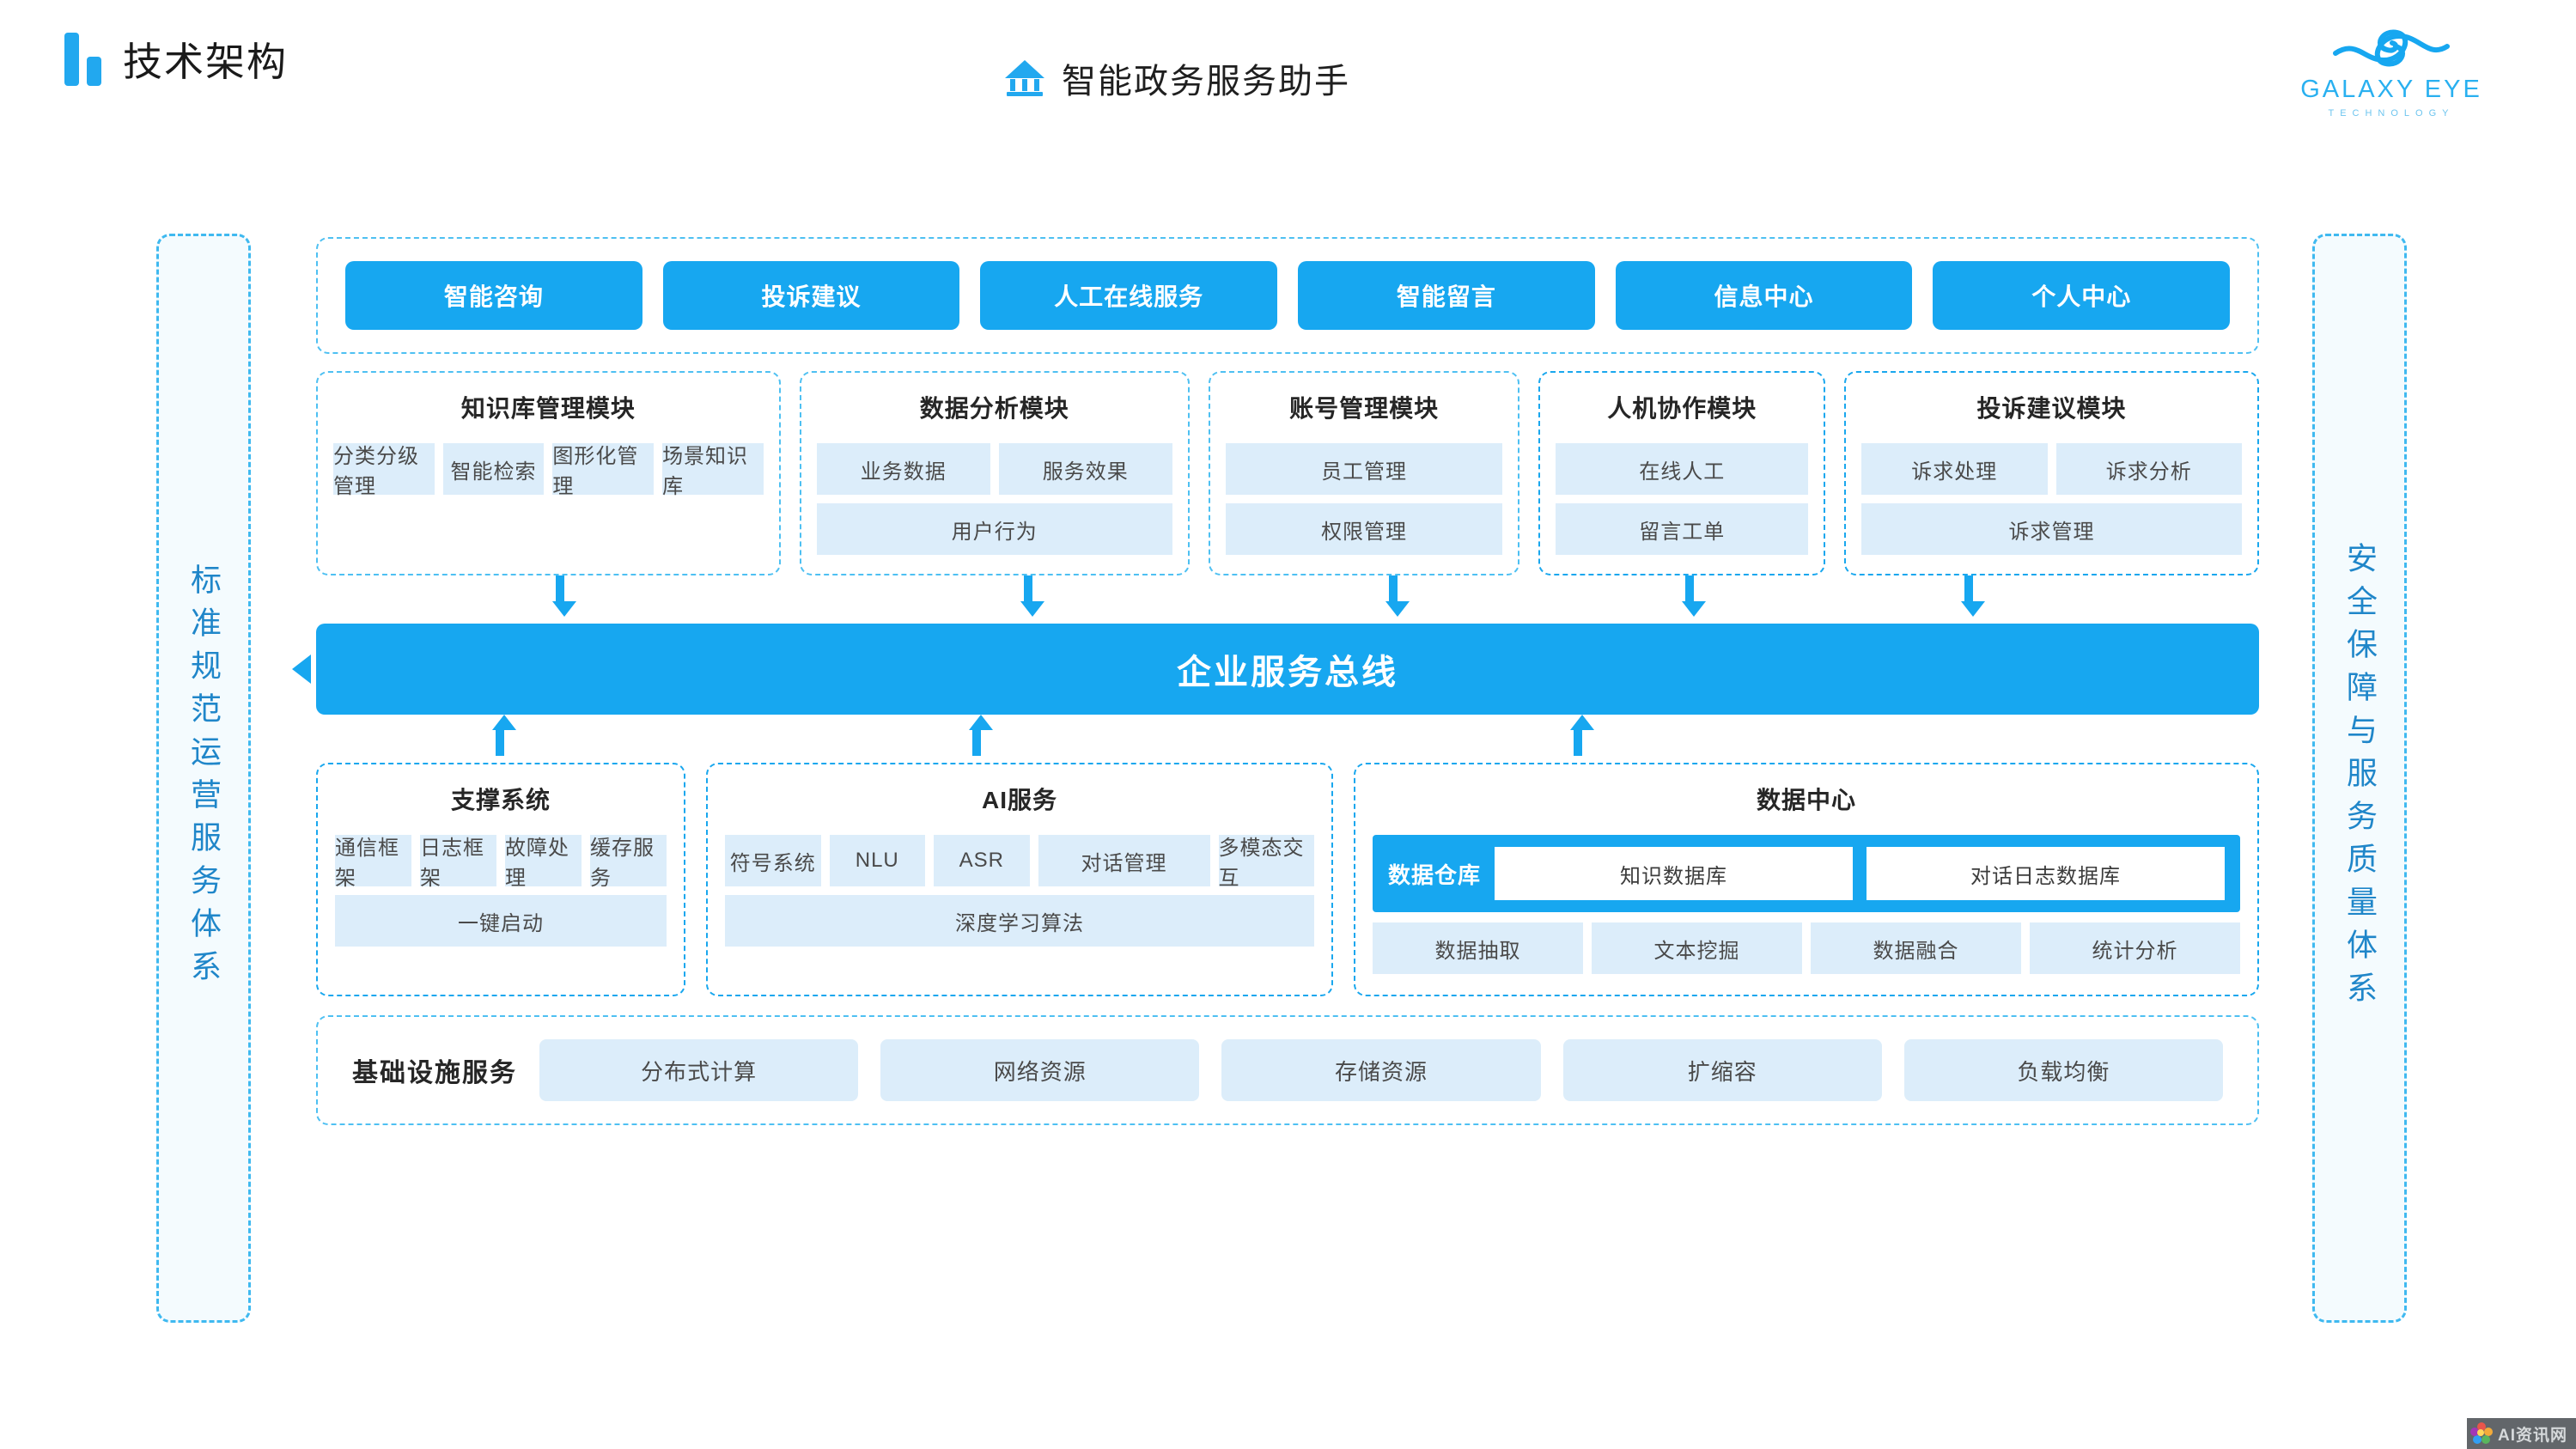 The image size is (2576, 1449). Describe the element at coordinates (373, 862) in the screenshot. I see `tile-tongxinkuangjia: 通信框架` at that location.